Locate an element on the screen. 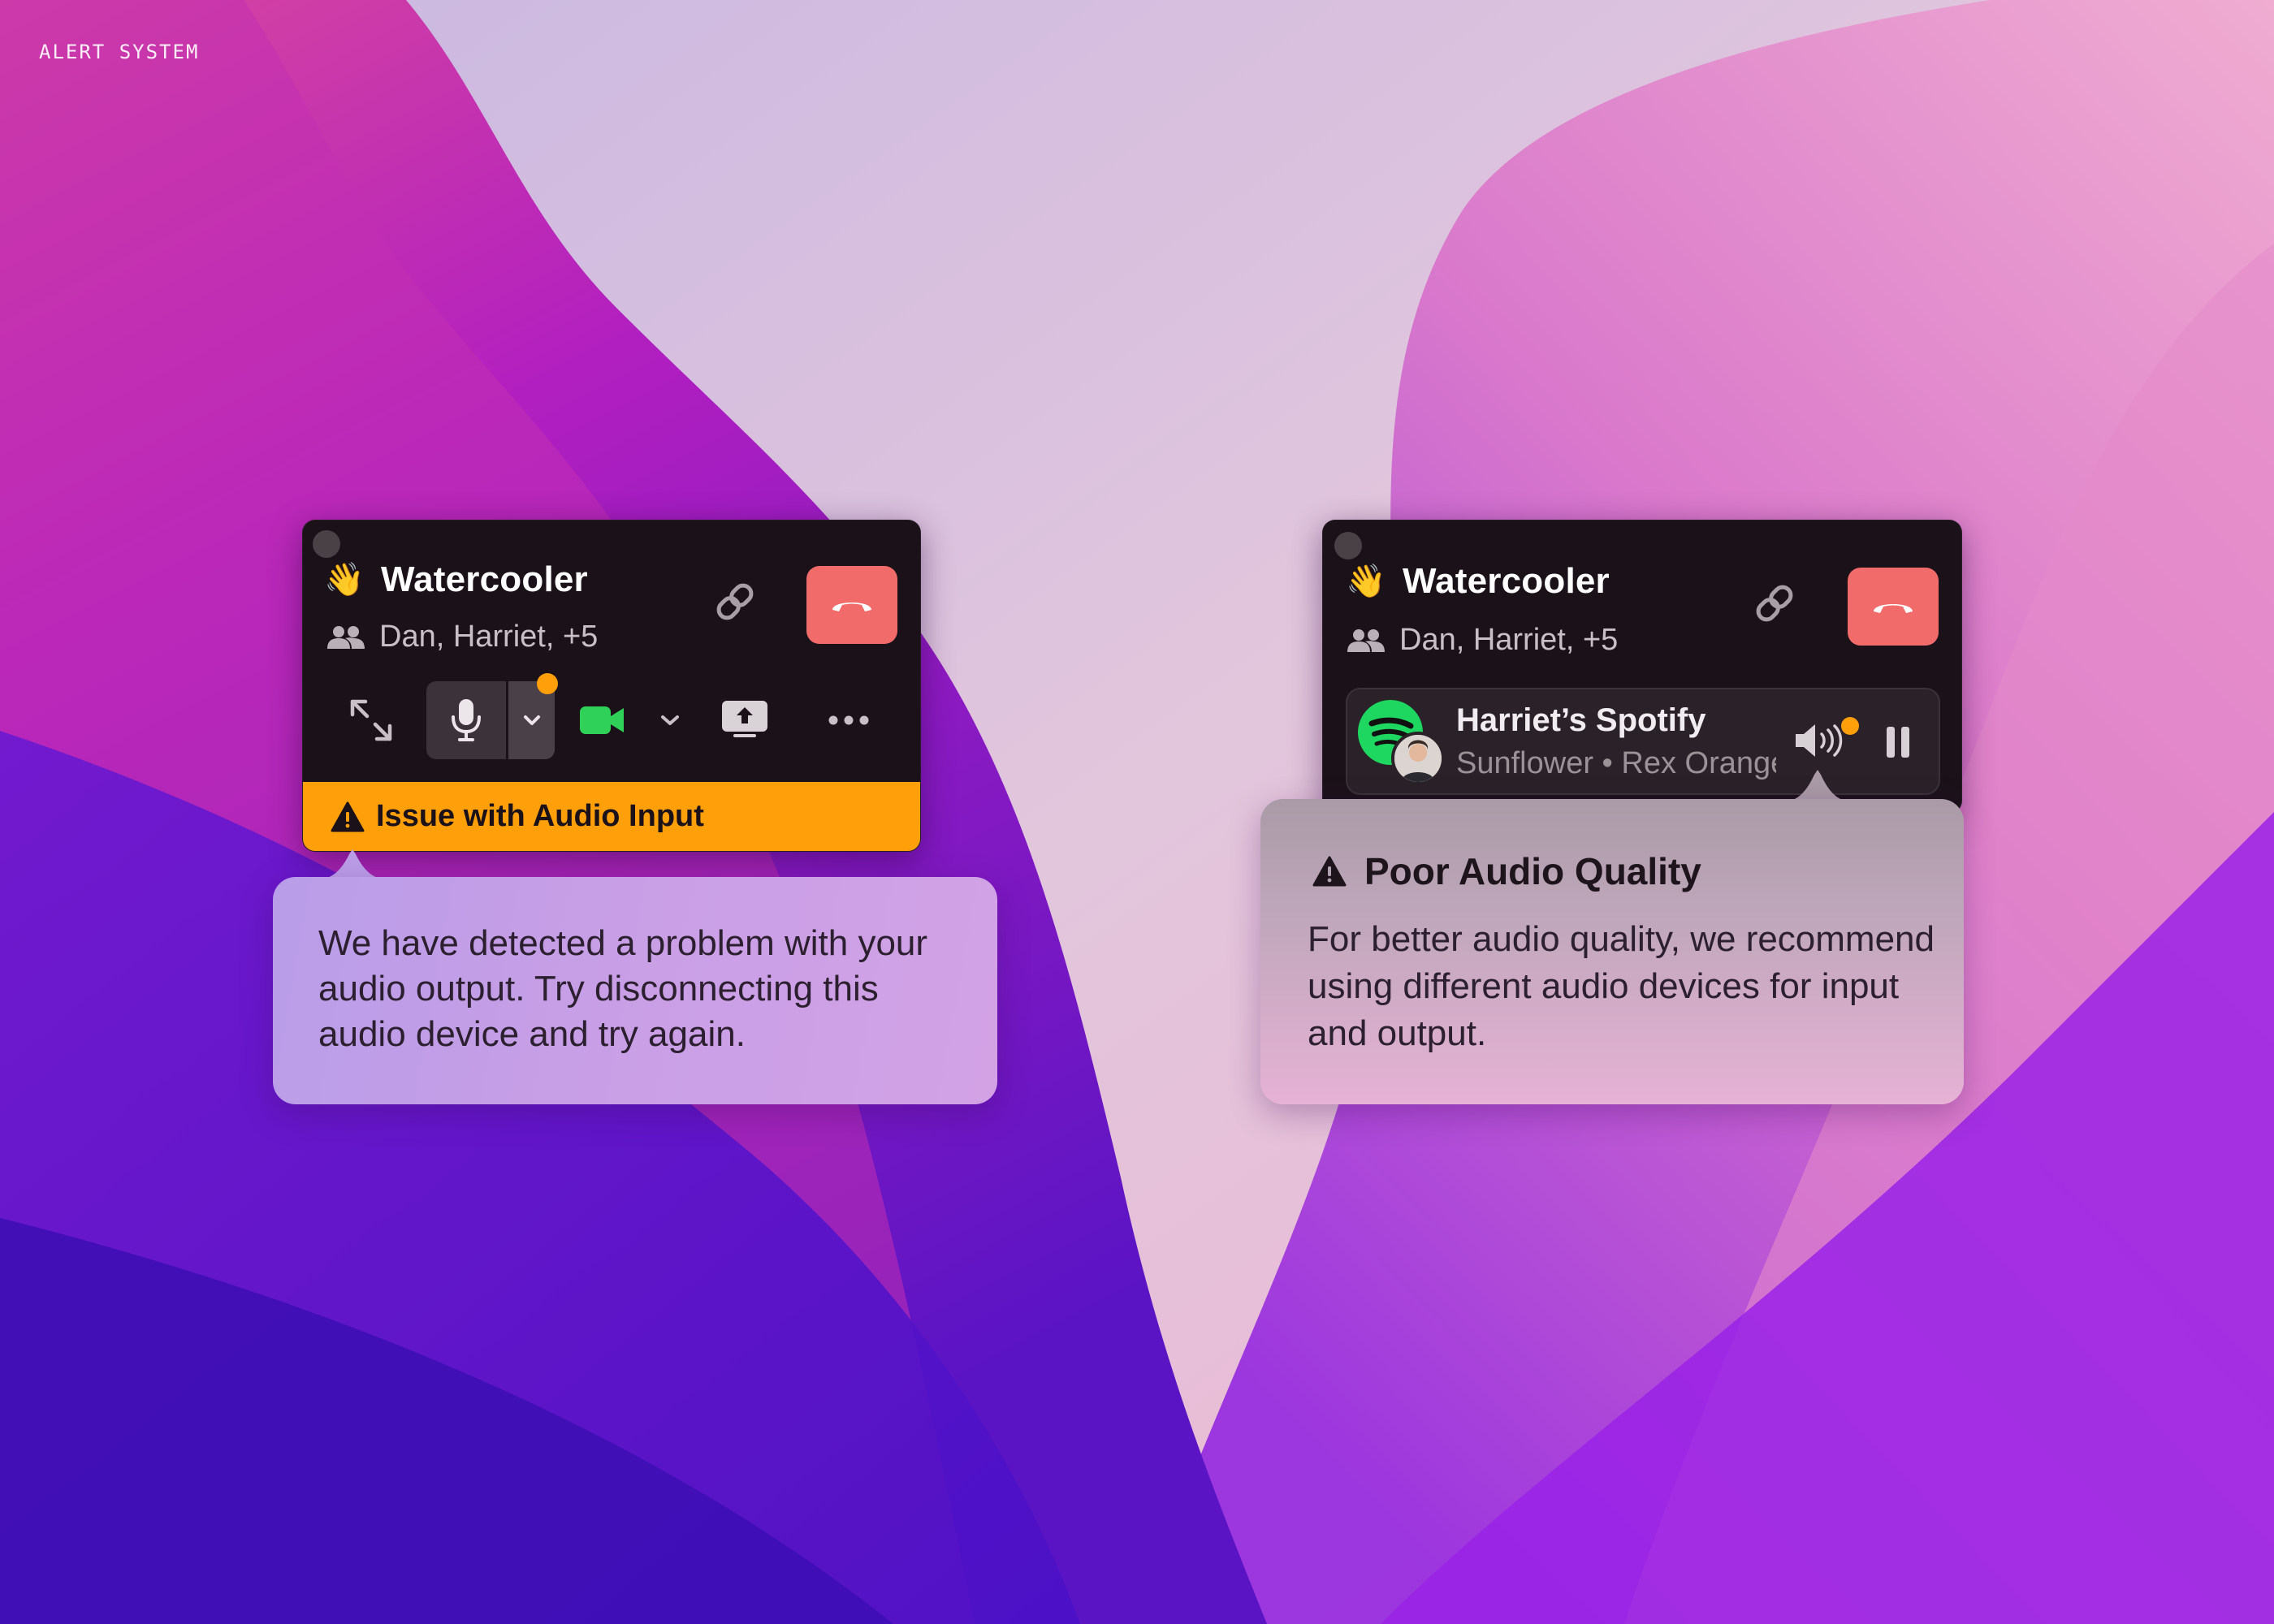  video-camera-icon is located at coordinates (602, 720).